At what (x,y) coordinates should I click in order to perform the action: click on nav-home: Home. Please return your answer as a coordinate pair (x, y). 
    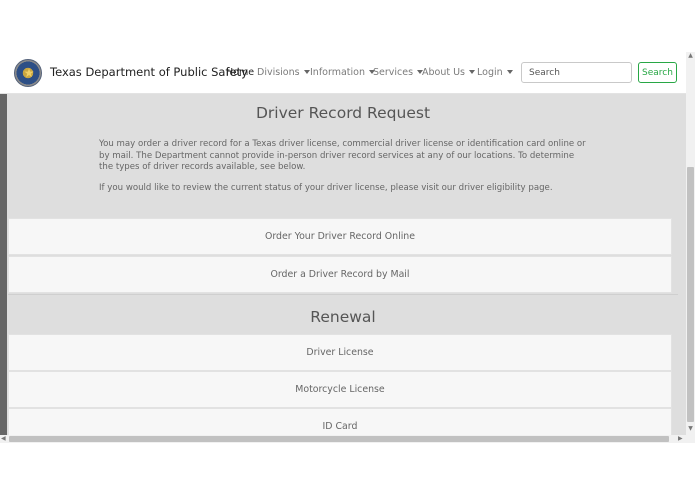
    Looking at the image, I should click on (240, 72).